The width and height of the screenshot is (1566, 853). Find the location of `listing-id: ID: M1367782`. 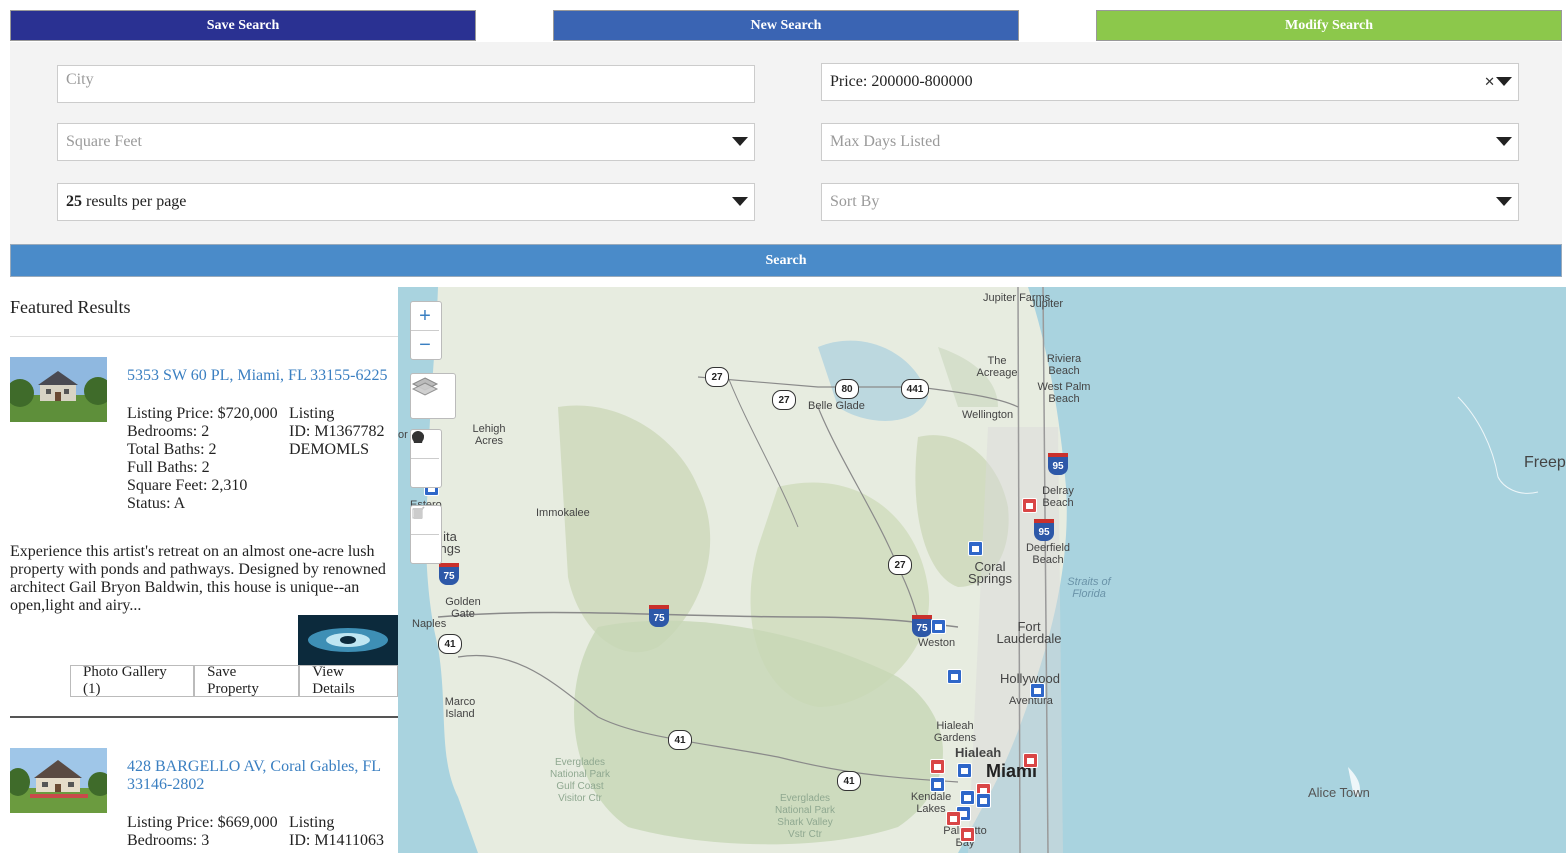

listing-id: ID: M1367782 is located at coordinates (337, 431).